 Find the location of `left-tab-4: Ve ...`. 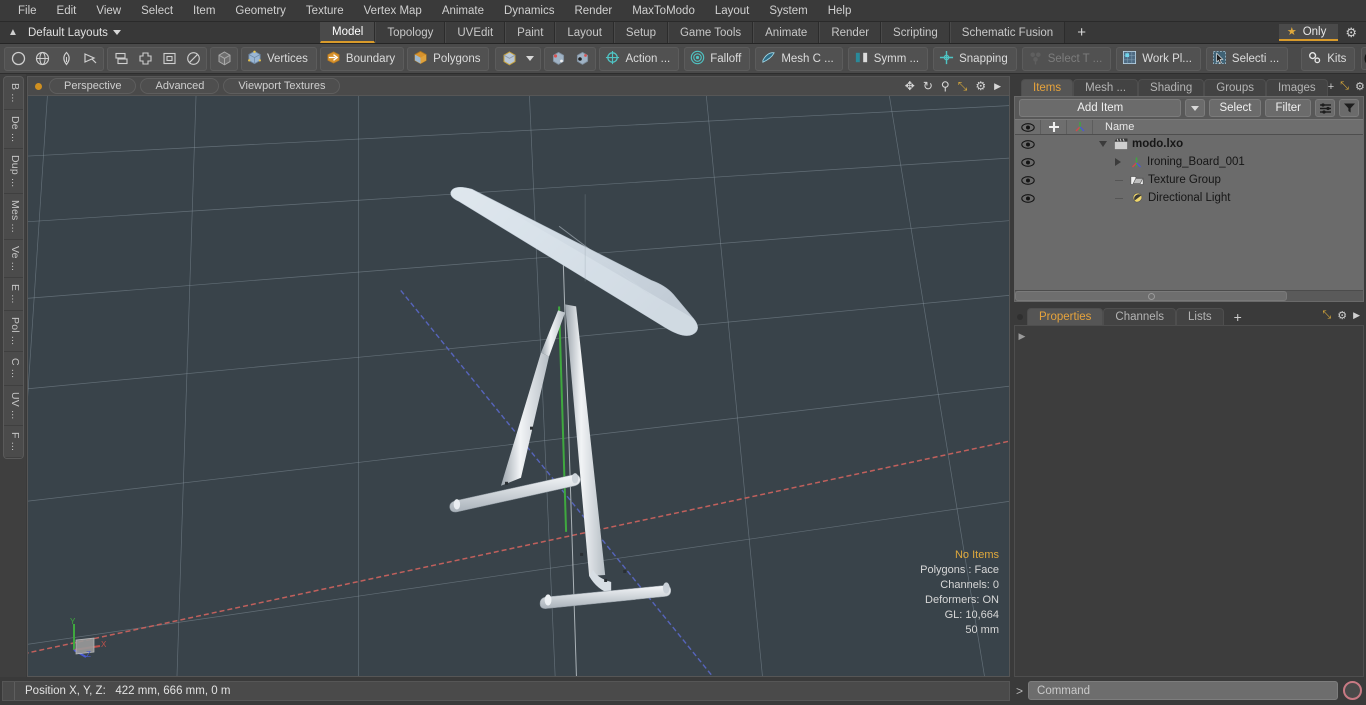

left-tab-4: Ve ... is located at coordinates (13, 259).